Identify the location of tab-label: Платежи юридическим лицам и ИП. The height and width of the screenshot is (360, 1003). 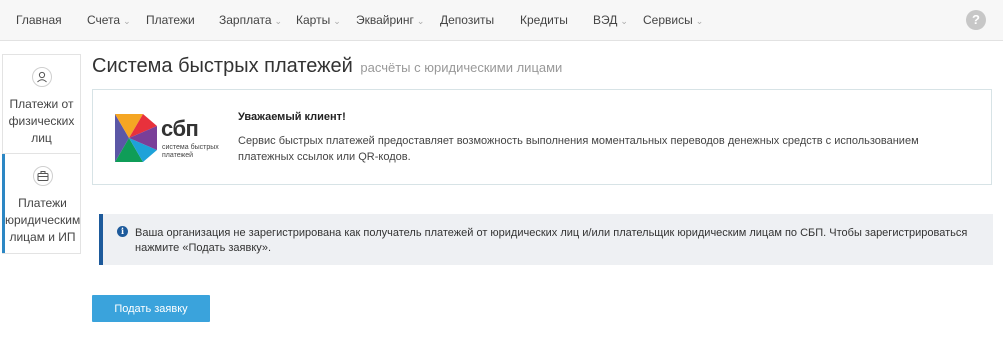
(43, 220).